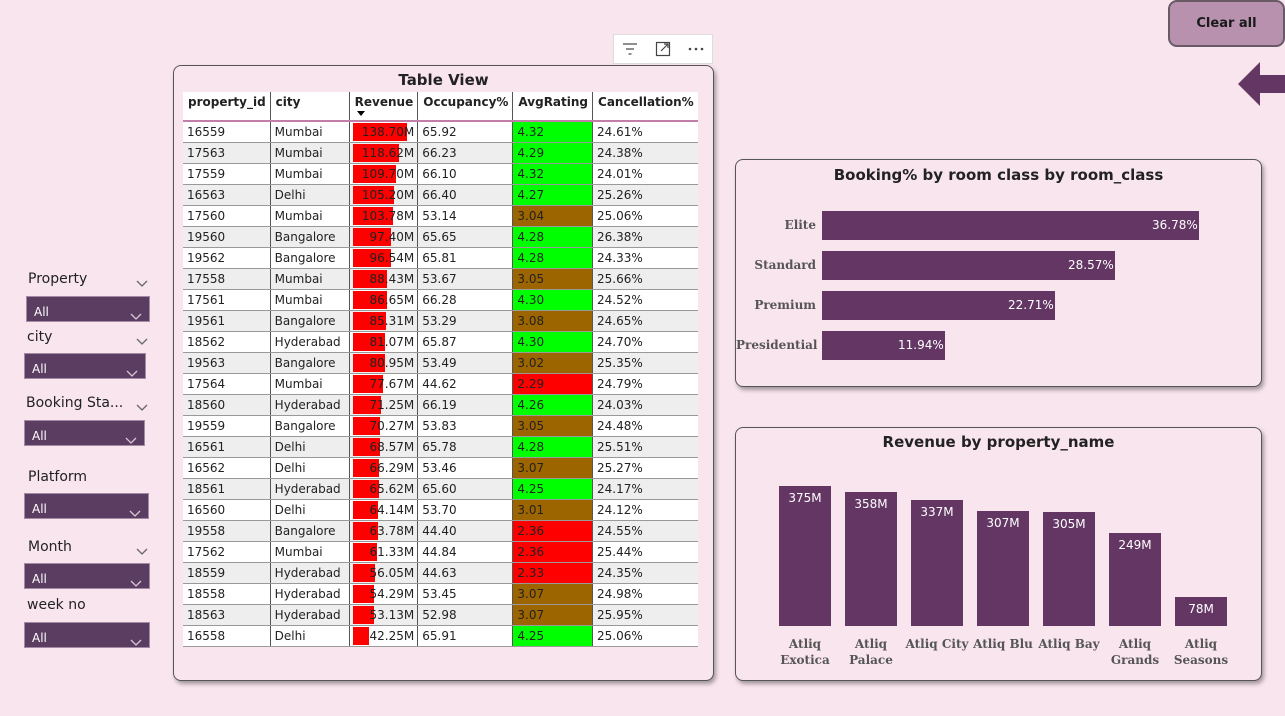 This screenshot has width=1285, height=716. What do you see at coordinates (440, 573) in the screenshot?
I see `table-row: 18559 Hyderabad 56.05M 44.63 2.33 24.35%` at bounding box center [440, 573].